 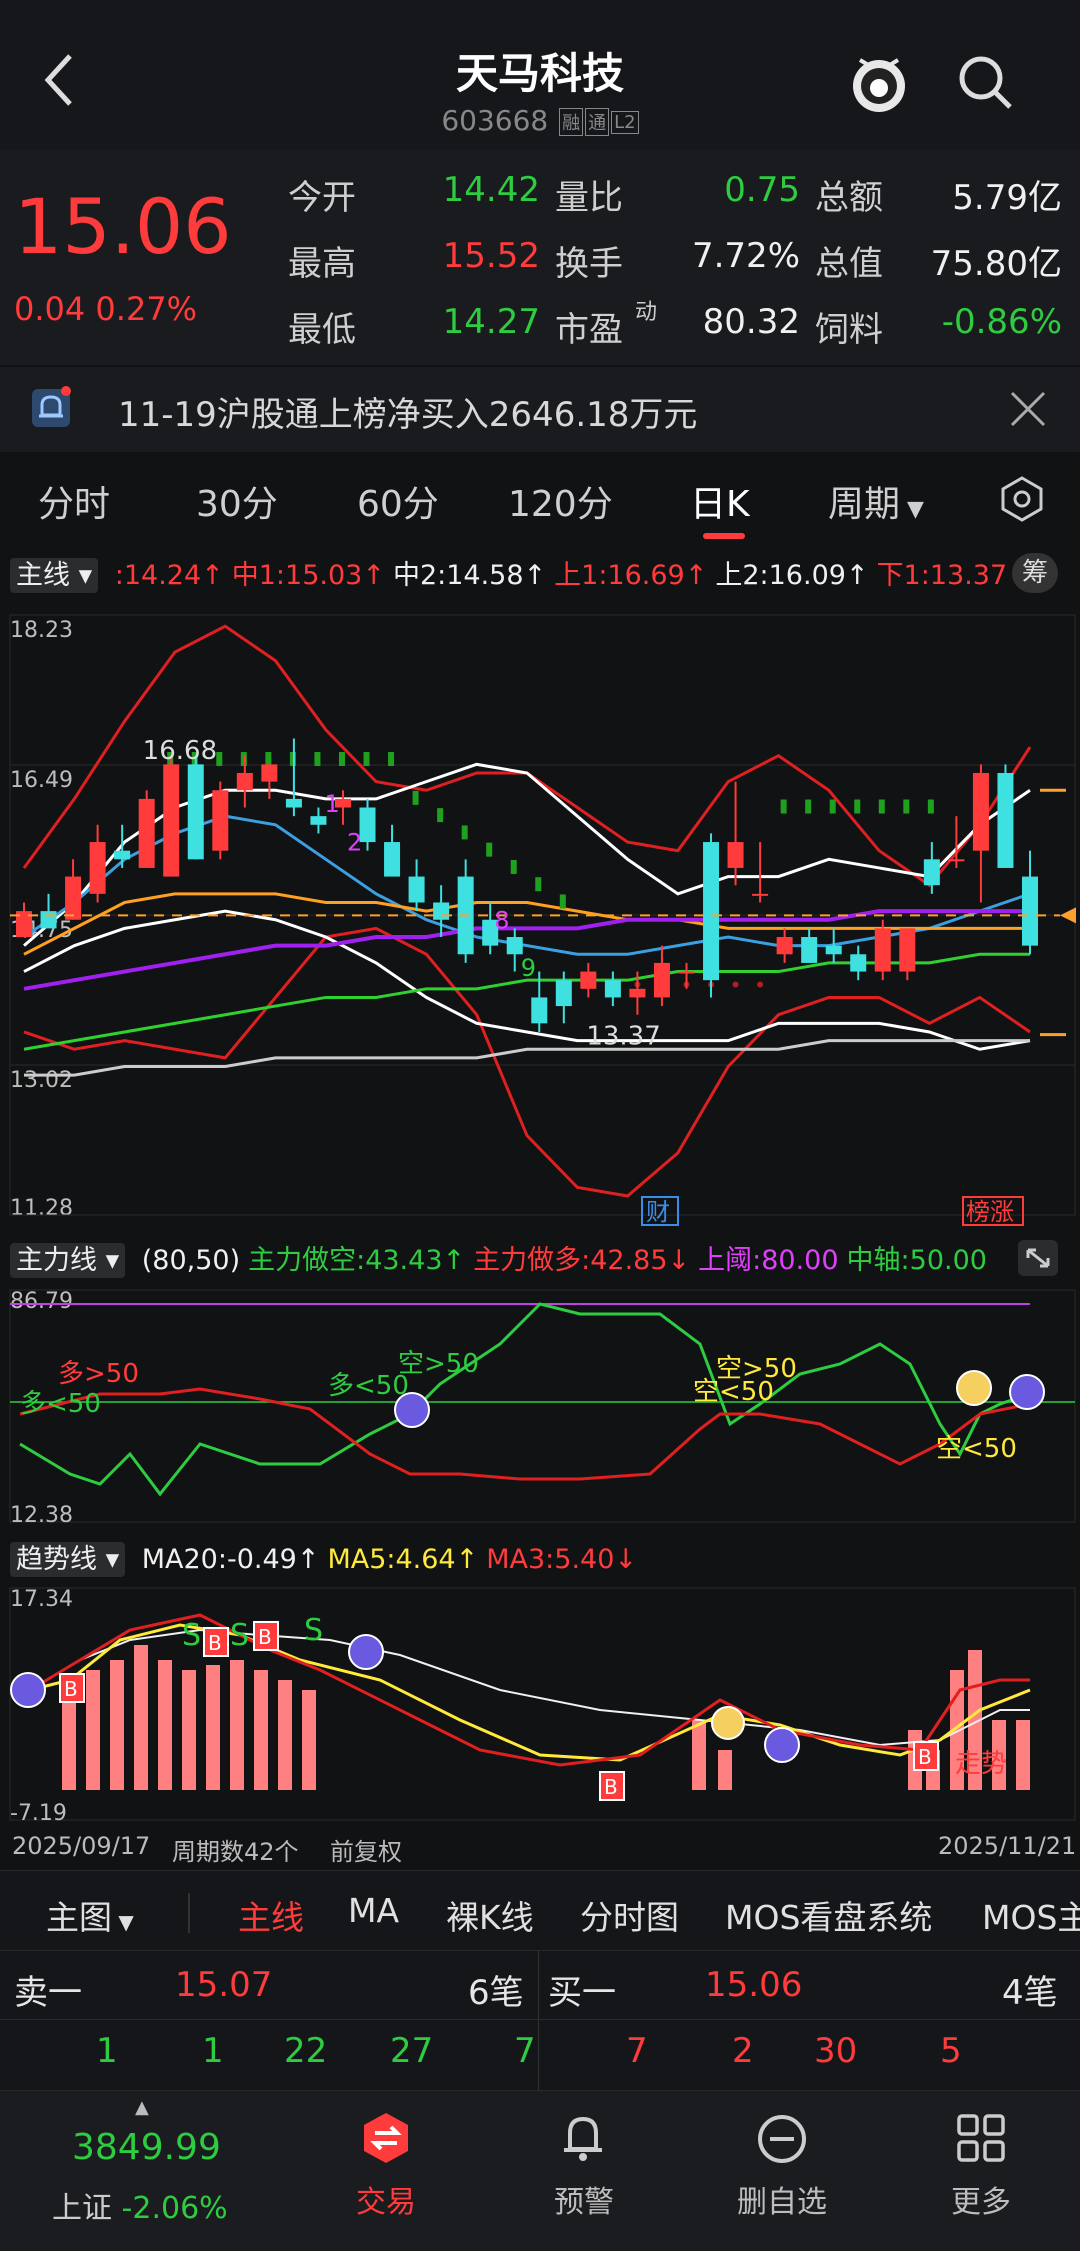 What do you see at coordinates (876, 501) in the screenshot?
I see `tab-period: 周期 ▼` at bounding box center [876, 501].